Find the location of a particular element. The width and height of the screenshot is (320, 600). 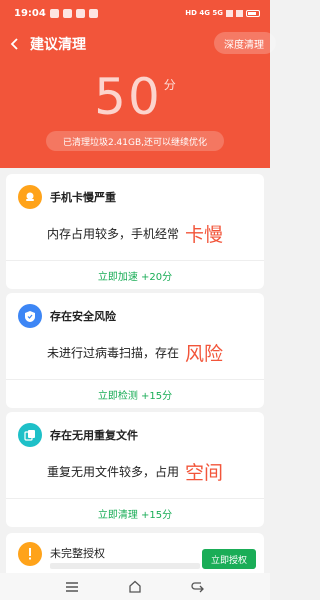

back-icon is located at coordinates (198, 586).